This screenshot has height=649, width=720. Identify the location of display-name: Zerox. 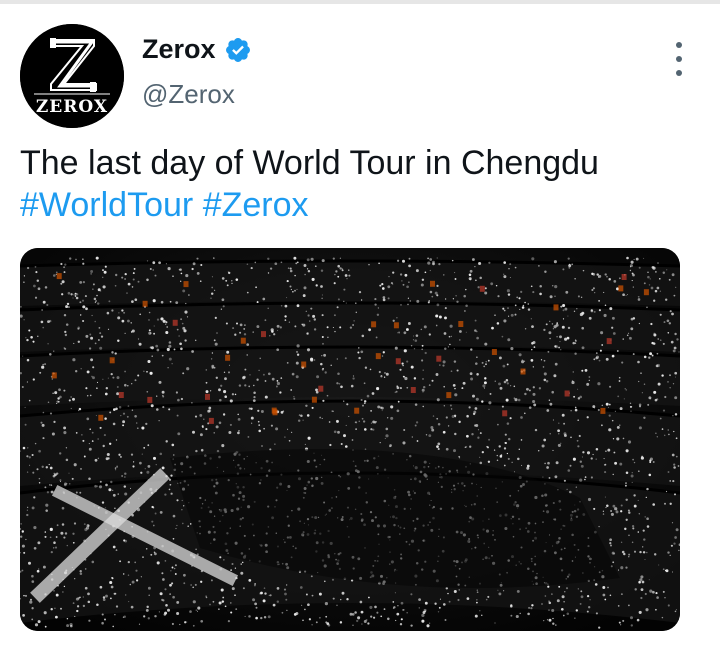
(197, 49).